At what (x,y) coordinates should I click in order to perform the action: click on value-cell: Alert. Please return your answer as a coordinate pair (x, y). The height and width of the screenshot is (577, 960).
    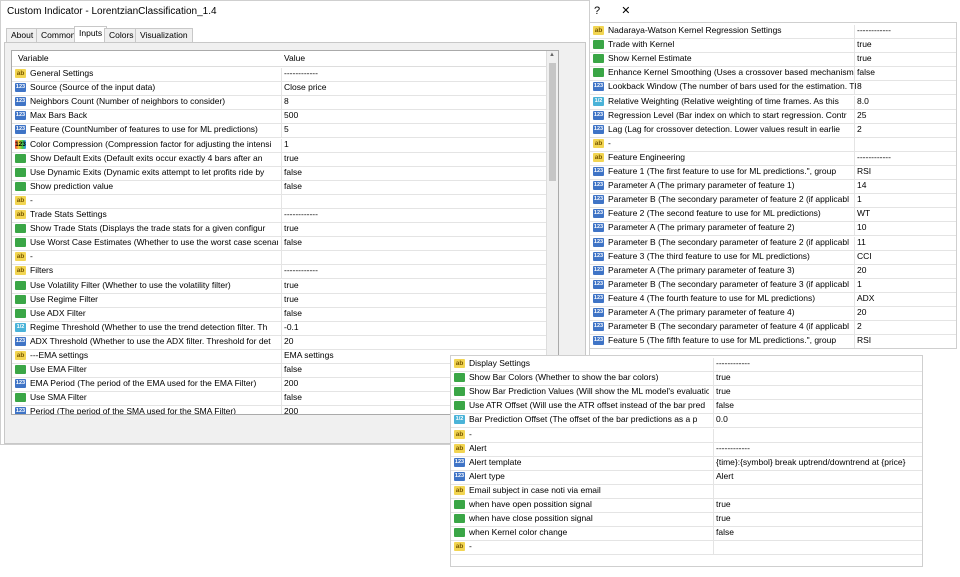
    Looking at the image, I should click on (817, 477).